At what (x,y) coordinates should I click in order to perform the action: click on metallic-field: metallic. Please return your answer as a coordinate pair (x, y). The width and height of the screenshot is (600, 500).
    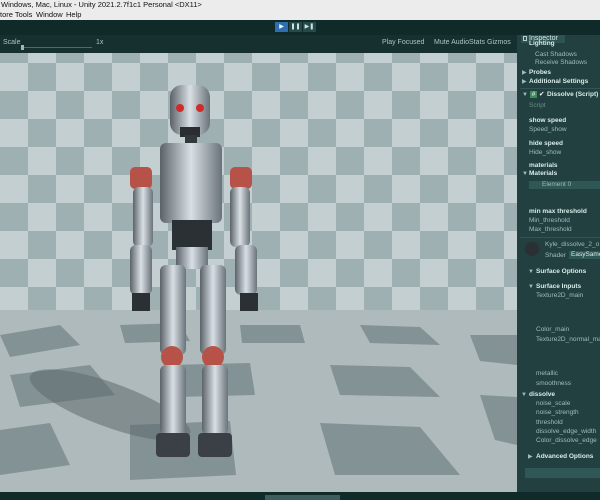
    Looking at the image, I should click on (547, 374).